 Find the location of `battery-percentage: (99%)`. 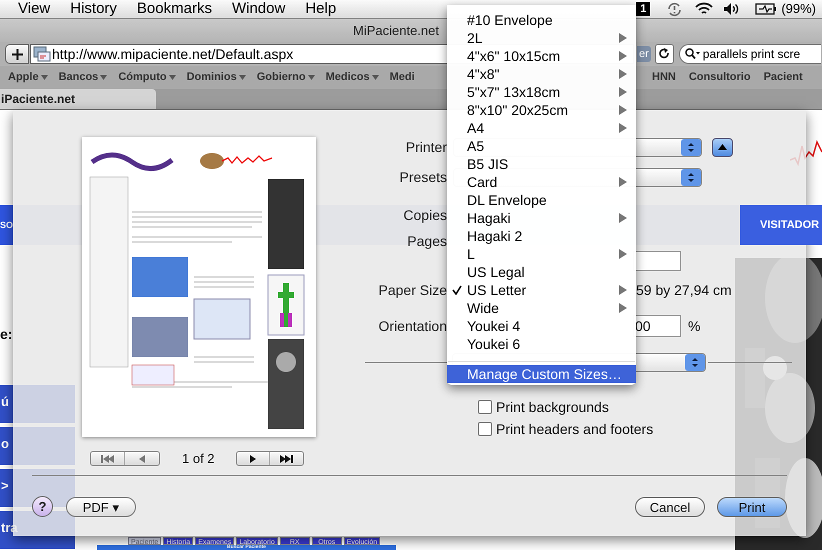

battery-percentage: (99%) is located at coordinates (798, 9).